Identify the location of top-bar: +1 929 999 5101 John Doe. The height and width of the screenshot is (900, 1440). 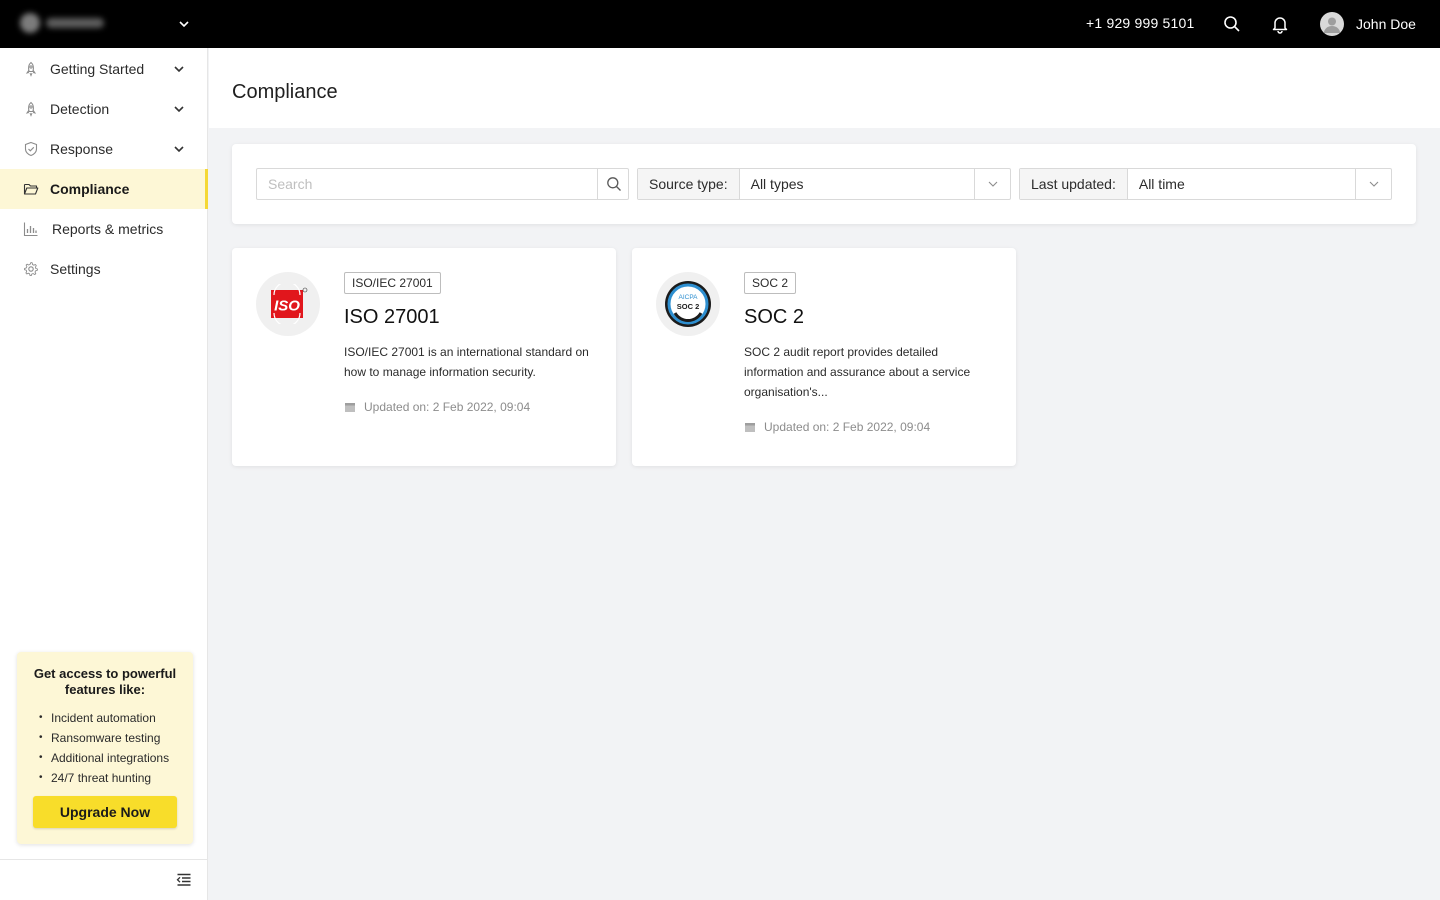
(720, 24).